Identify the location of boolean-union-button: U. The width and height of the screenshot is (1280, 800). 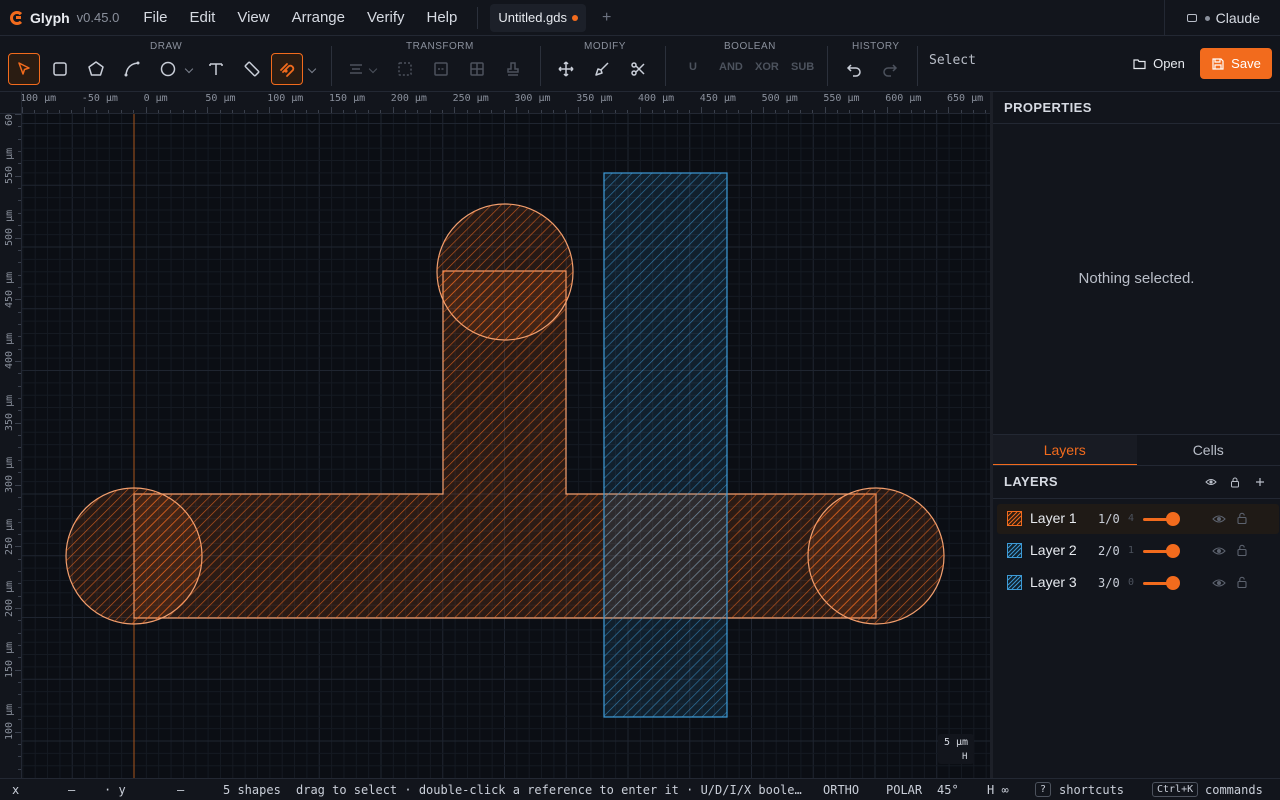
(693, 67).